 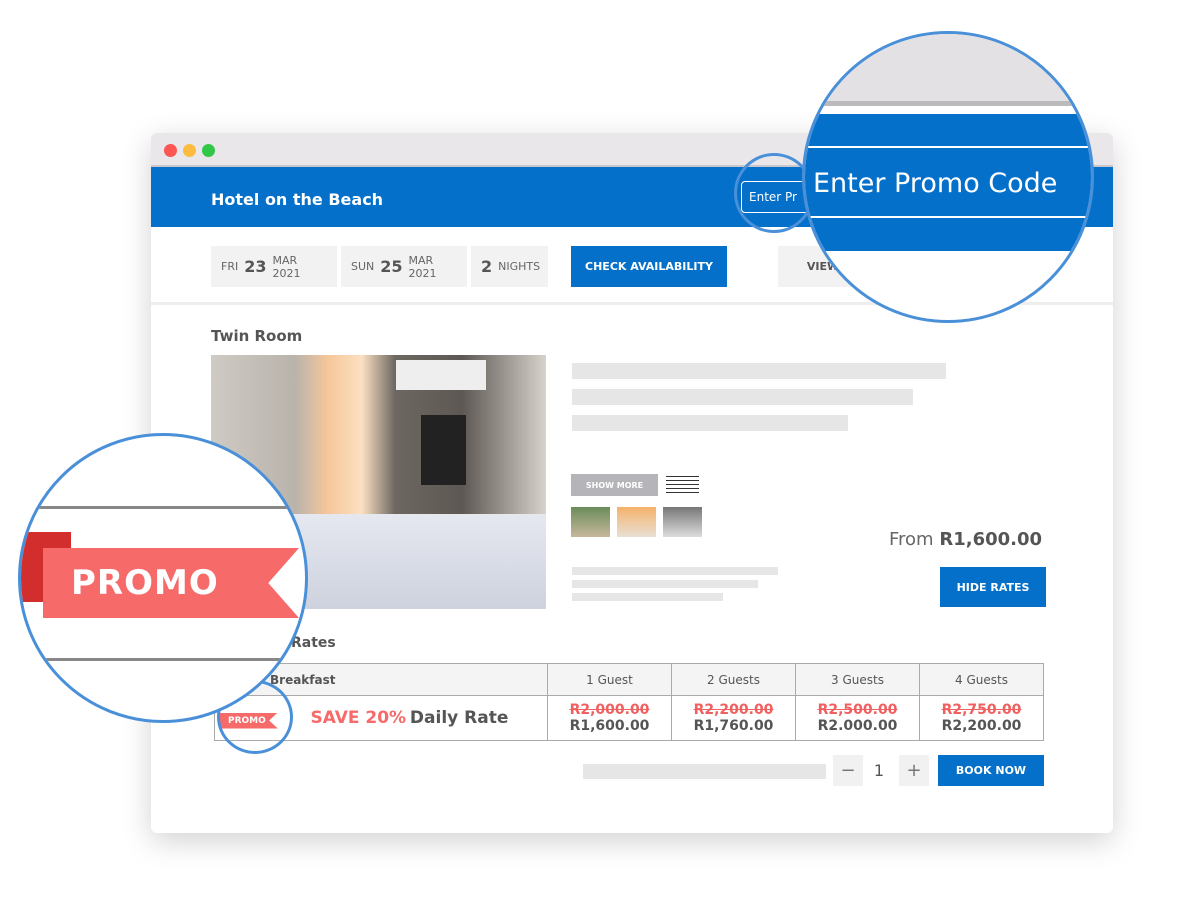 I want to click on book-now-button: BOOK NOW, so click(x=991, y=770).